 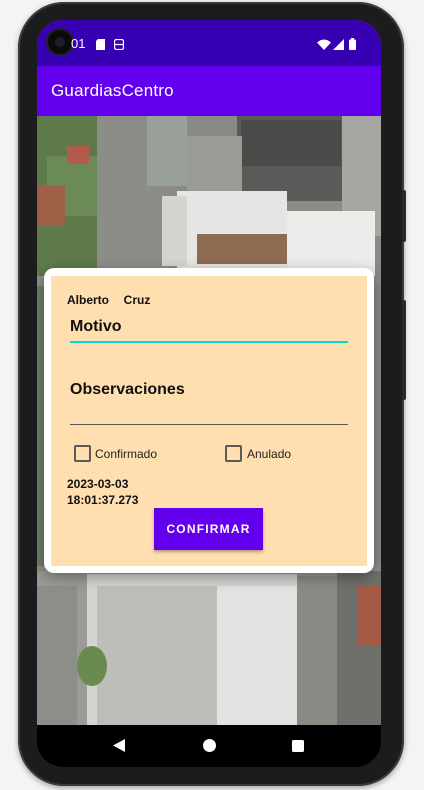 What do you see at coordinates (208, 529) in the screenshot?
I see `confirm-button: CONFIRMAR` at bounding box center [208, 529].